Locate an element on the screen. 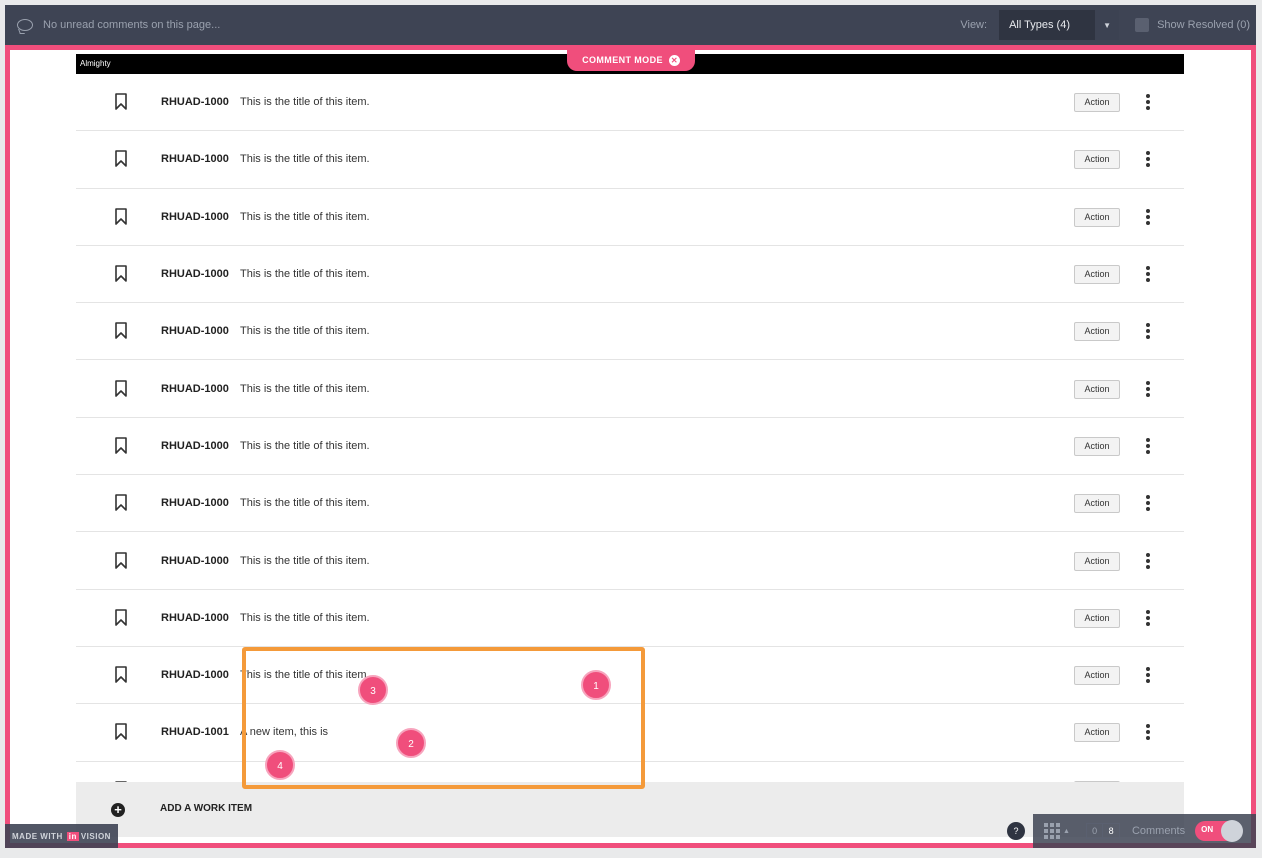  comment-pin-4: 4 is located at coordinates (280, 765).